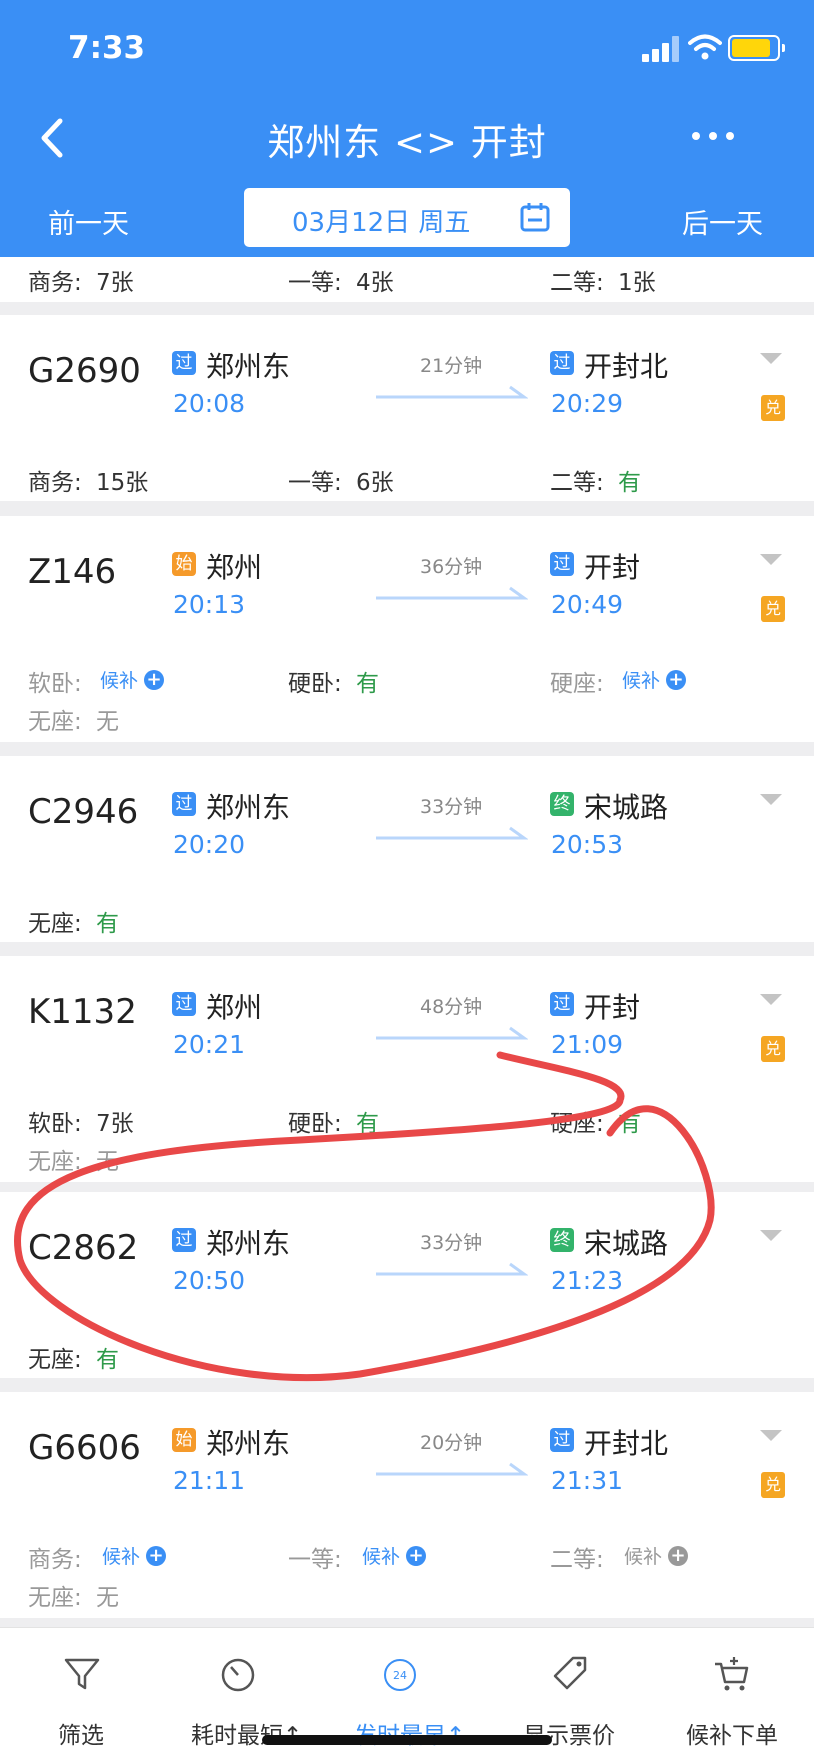  What do you see at coordinates (72, 572) in the screenshot?
I see `train-number: Z146` at bounding box center [72, 572].